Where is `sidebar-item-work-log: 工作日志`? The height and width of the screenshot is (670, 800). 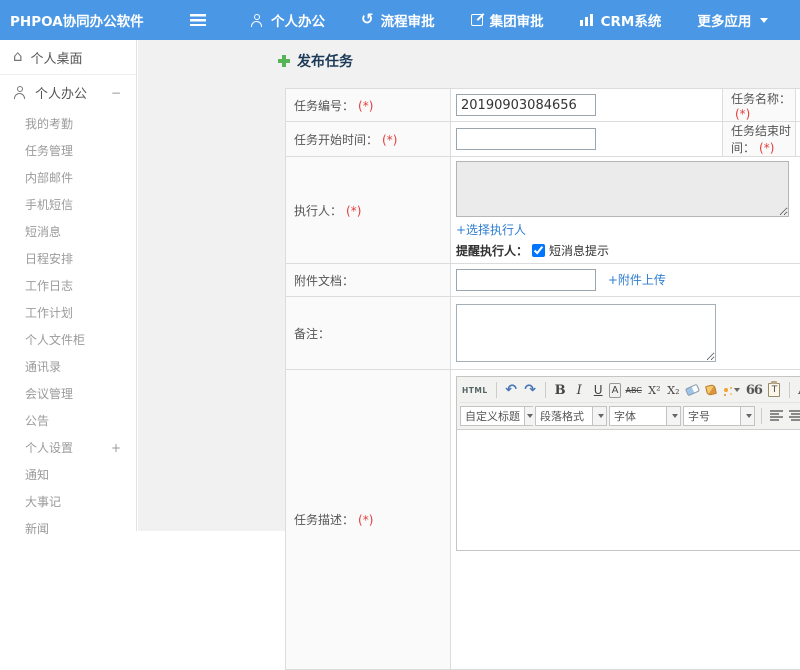 sidebar-item-work-log: 工作日志 is located at coordinates (68, 285).